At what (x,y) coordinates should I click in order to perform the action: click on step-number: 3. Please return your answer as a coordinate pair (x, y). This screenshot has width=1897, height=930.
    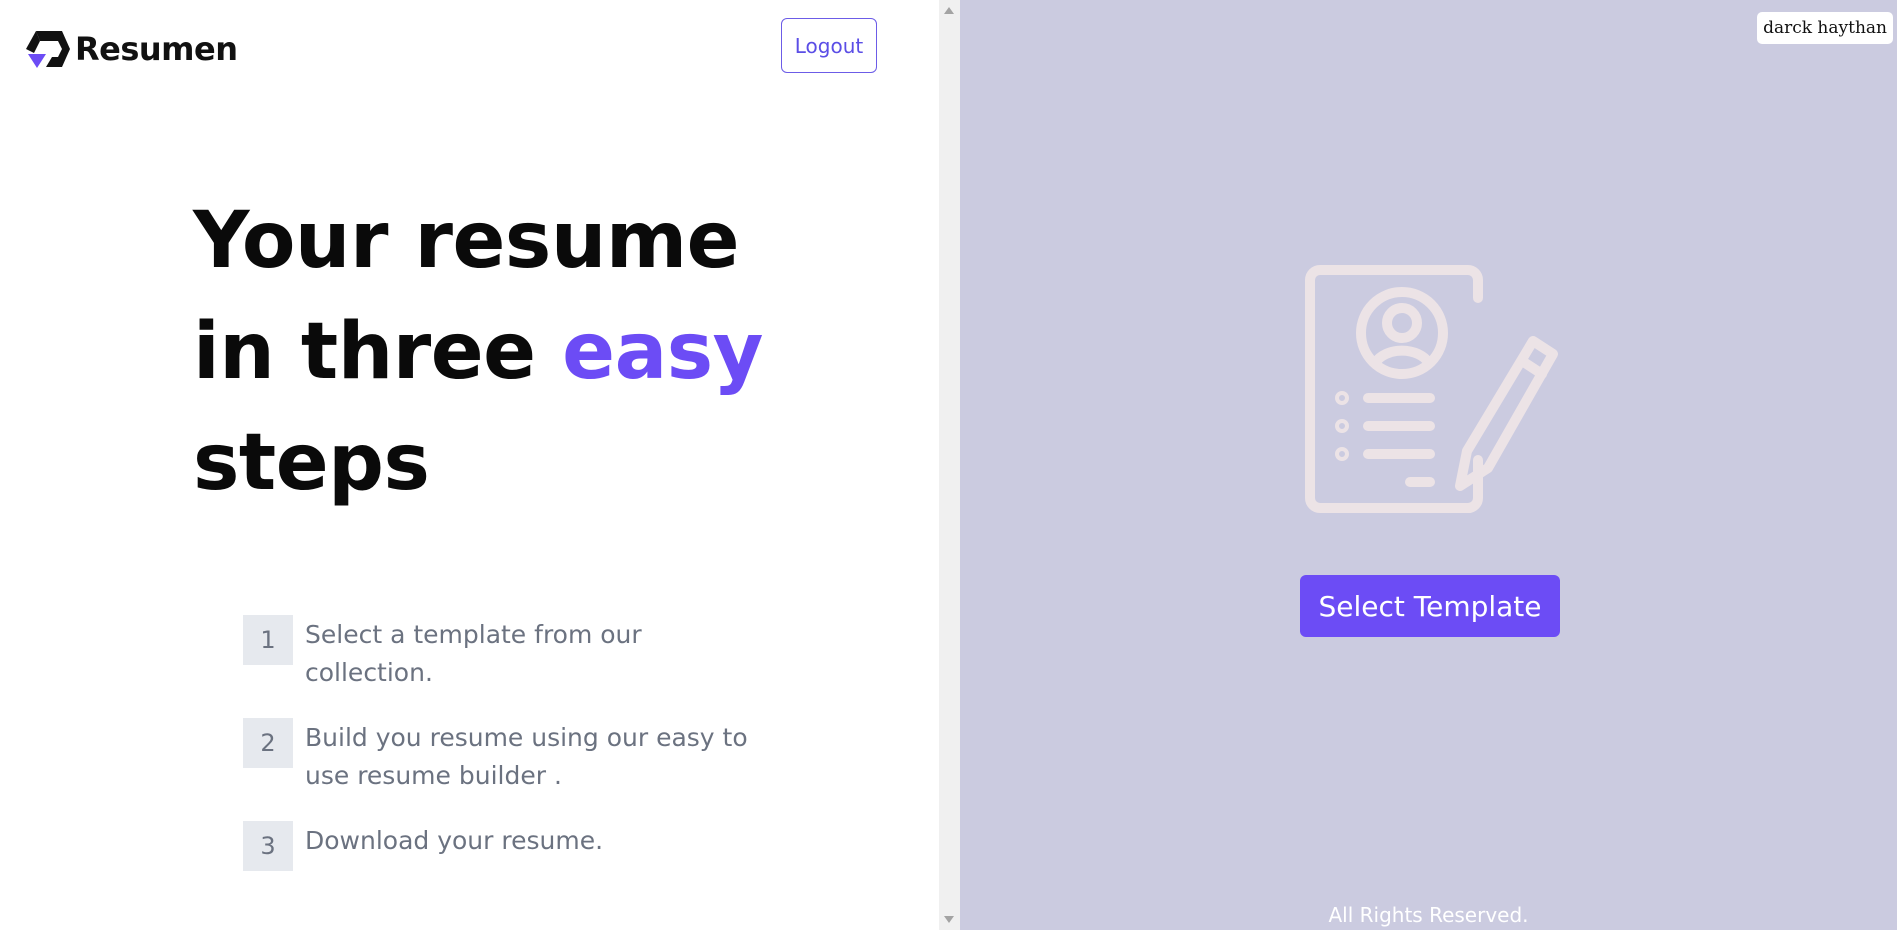
    Looking at the image, I should click on (268, 846).